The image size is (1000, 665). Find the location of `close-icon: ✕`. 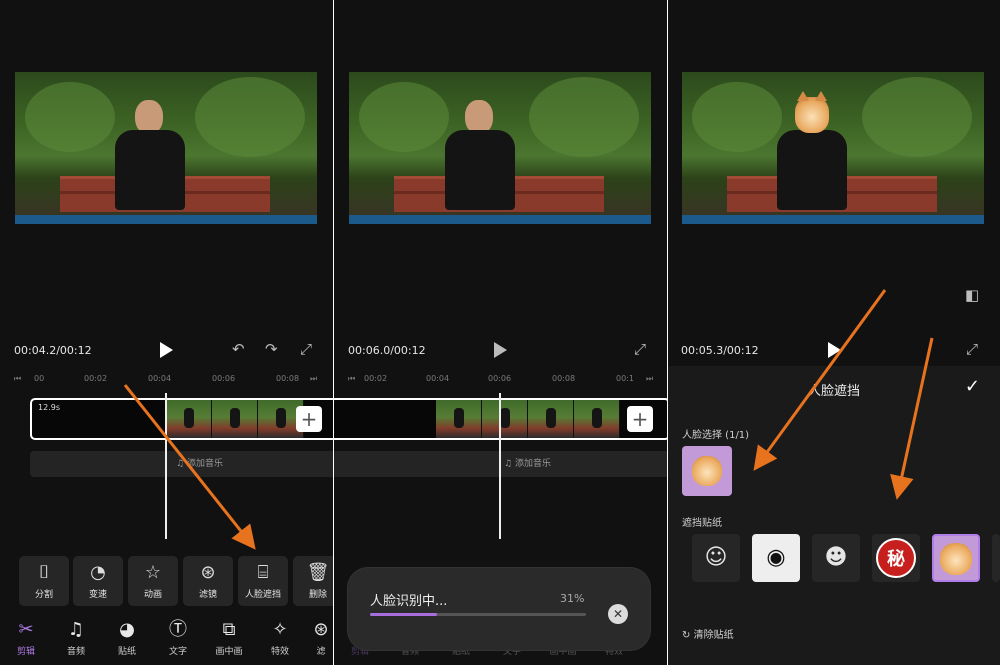

close-icon: ✕ is located at coordinates (618, 614).